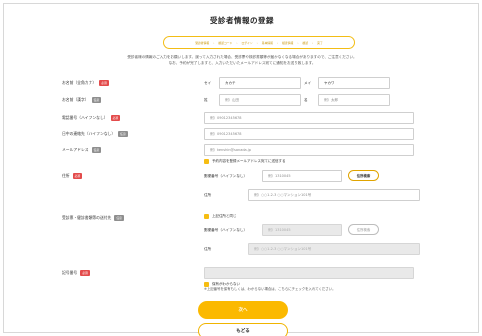 The height and width of the screenshot is (336, 482). I want to click on email-input: 例）kenshin@sanada.jp, so click(309, 150).